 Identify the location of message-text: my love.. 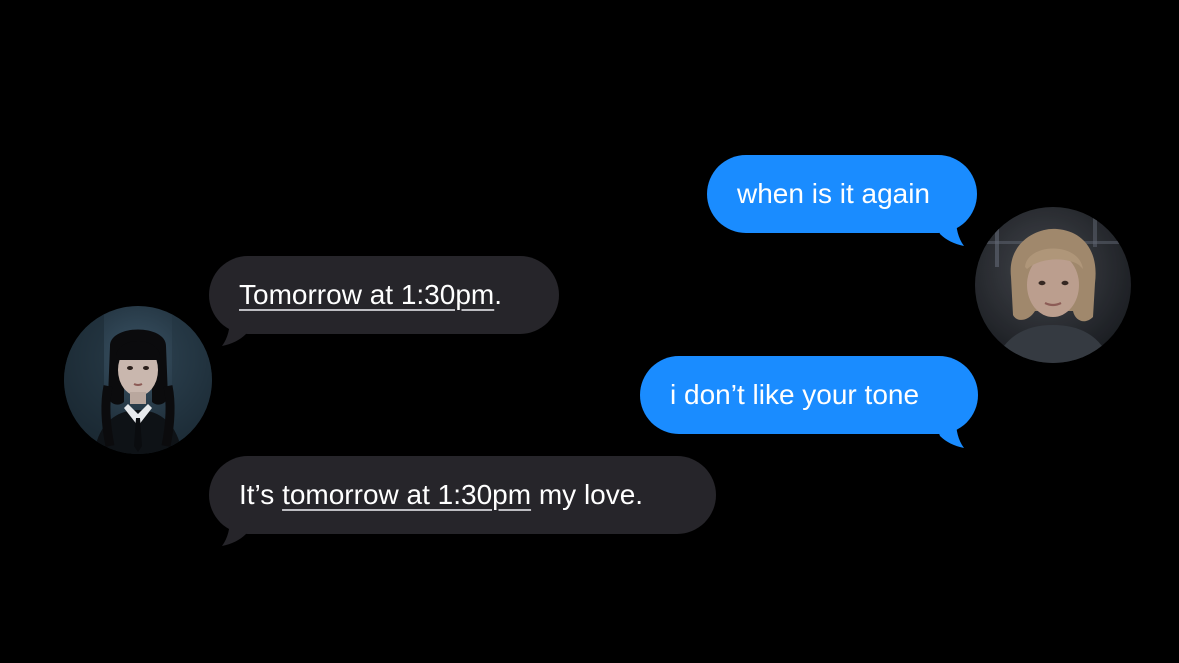
(587, 494).